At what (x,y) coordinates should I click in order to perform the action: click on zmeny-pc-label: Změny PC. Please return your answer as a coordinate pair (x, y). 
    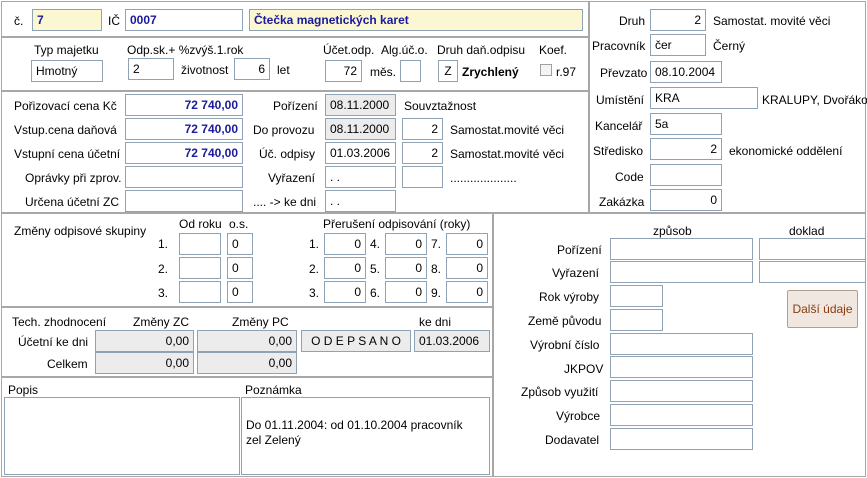
    Looking at the image, I should click on (260, 322).